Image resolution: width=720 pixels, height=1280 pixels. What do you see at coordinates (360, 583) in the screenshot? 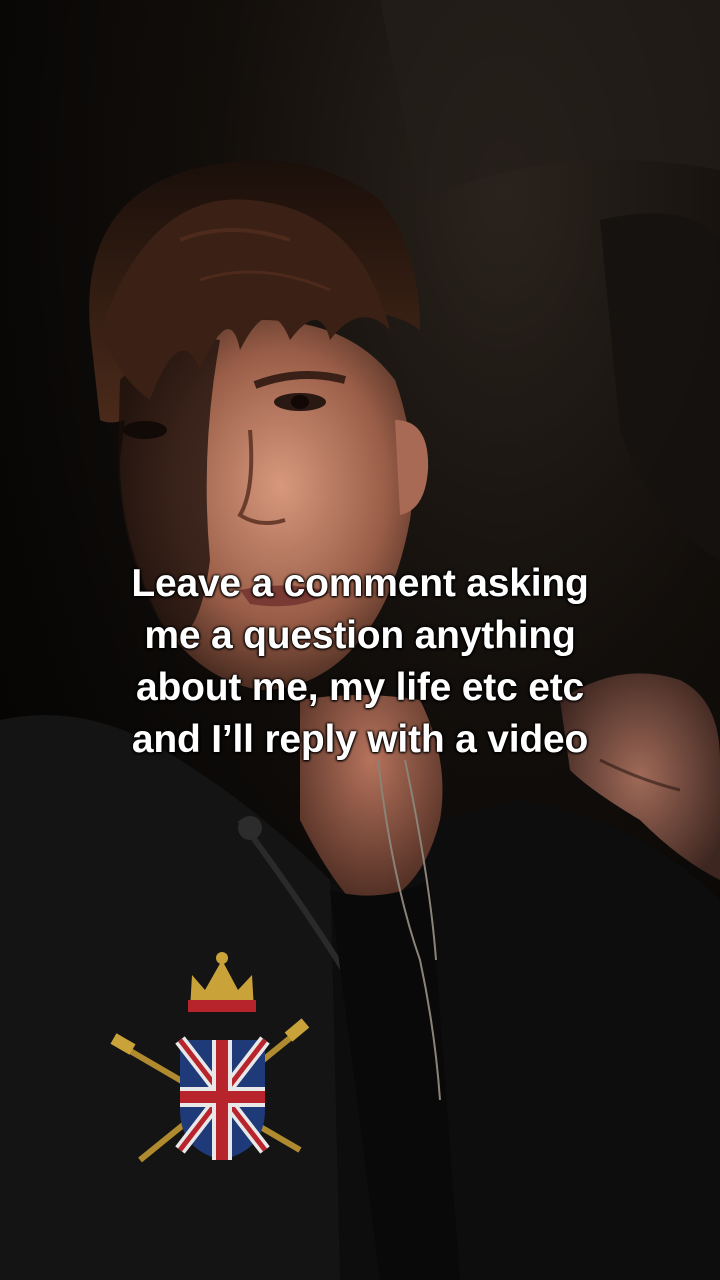
I see `caption-line-1: Leave a comment asking` at bounding box center [360, 583].